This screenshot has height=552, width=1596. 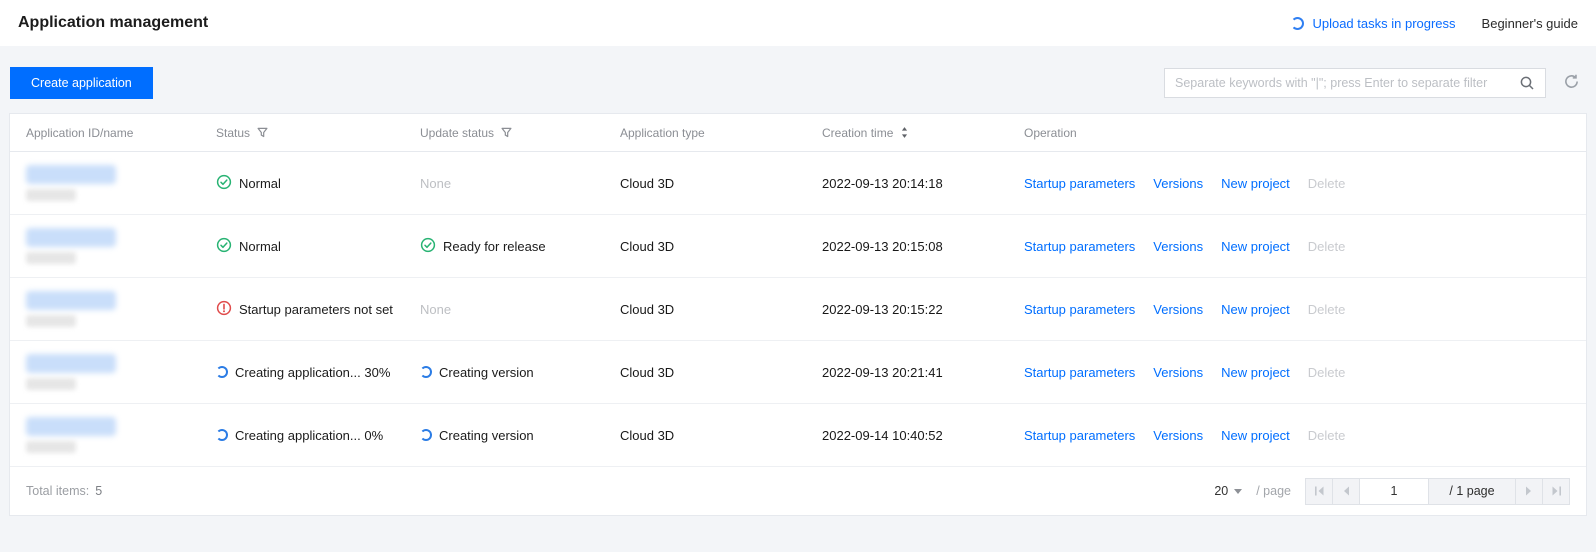 I want to click on per-page-label: / page, so click(x=1273, y=491).